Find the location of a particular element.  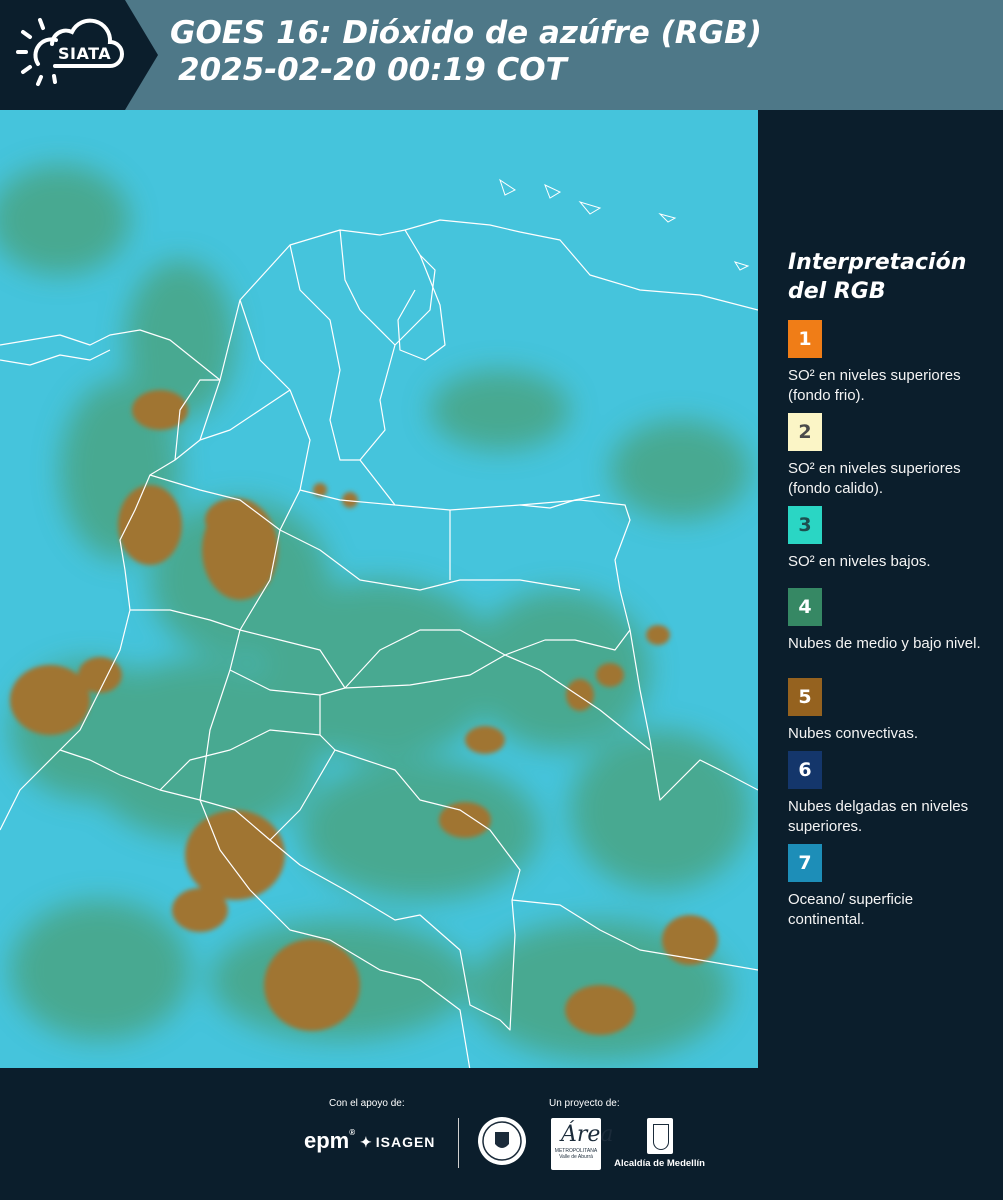

legend-title-line2: del RGB is located at coordinates (837, 291).